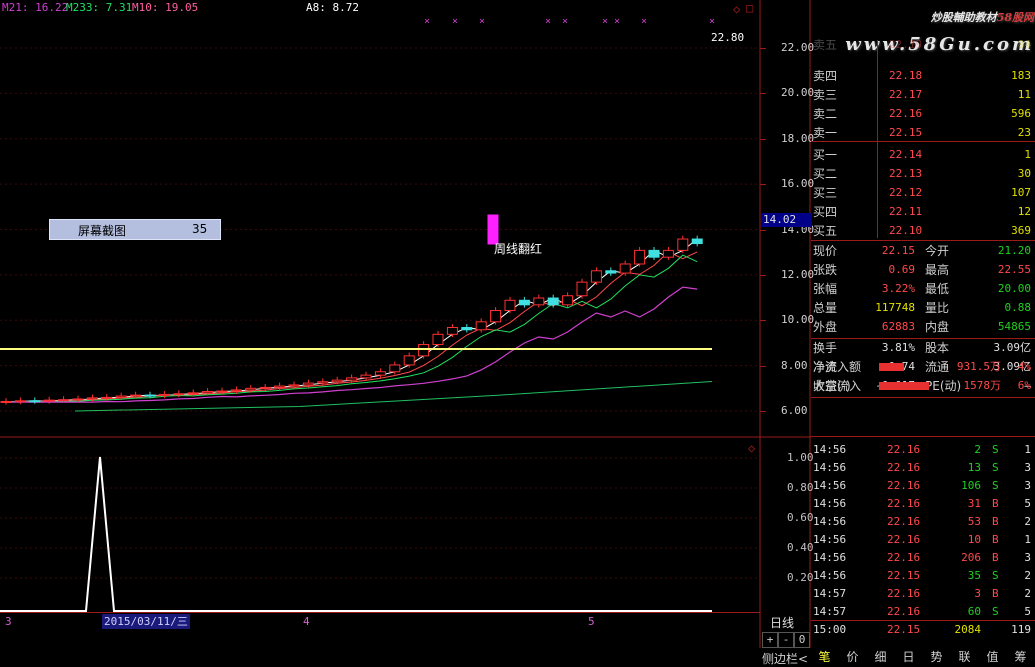 The height and width of the screenshot is (667, 1035). I want to click on period-label: 日线, so click(782, 622).